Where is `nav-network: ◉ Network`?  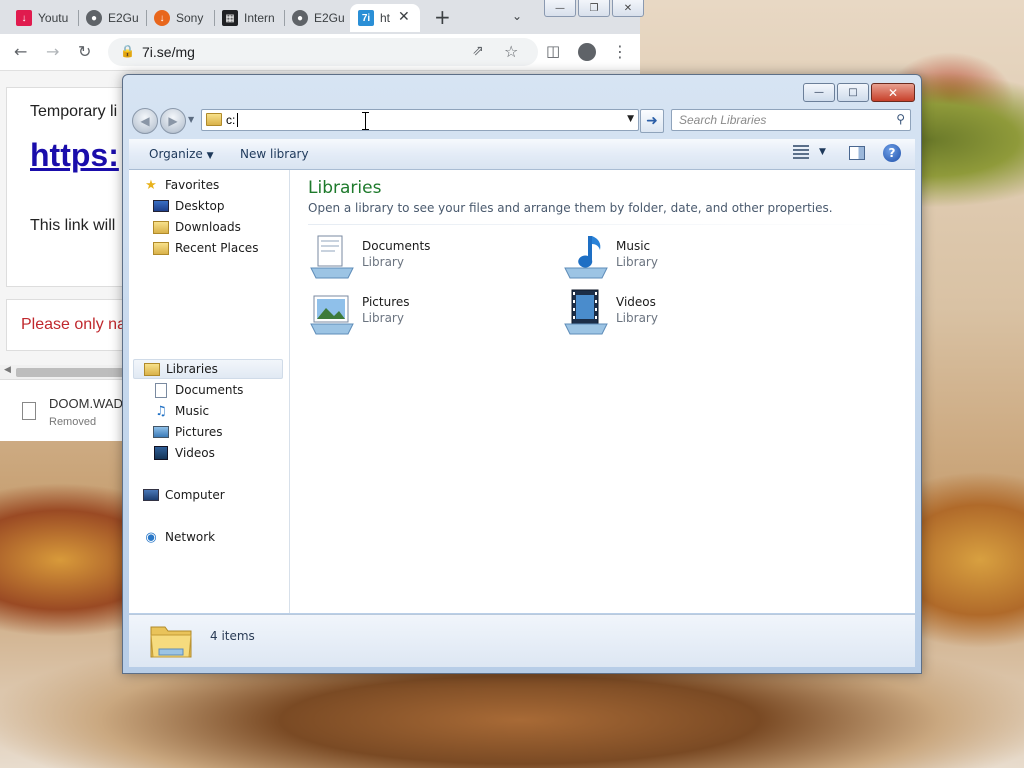 nav-network: ◉ Network is located at coordinates (179, 537).